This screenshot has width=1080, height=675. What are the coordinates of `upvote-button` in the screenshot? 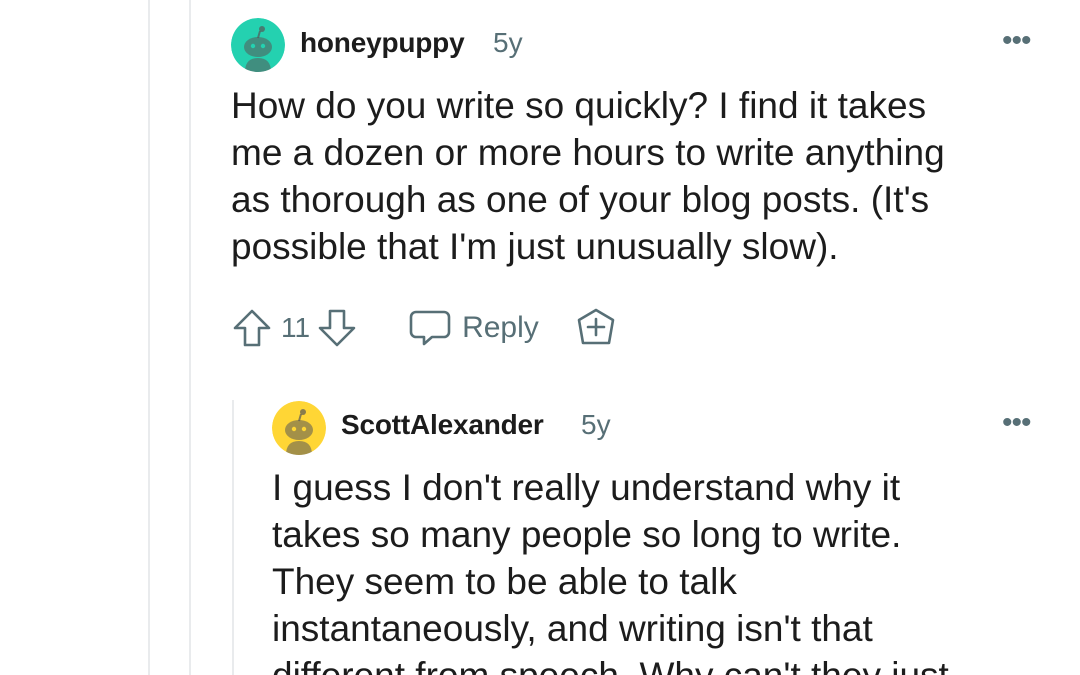 It's located at (252, 328).